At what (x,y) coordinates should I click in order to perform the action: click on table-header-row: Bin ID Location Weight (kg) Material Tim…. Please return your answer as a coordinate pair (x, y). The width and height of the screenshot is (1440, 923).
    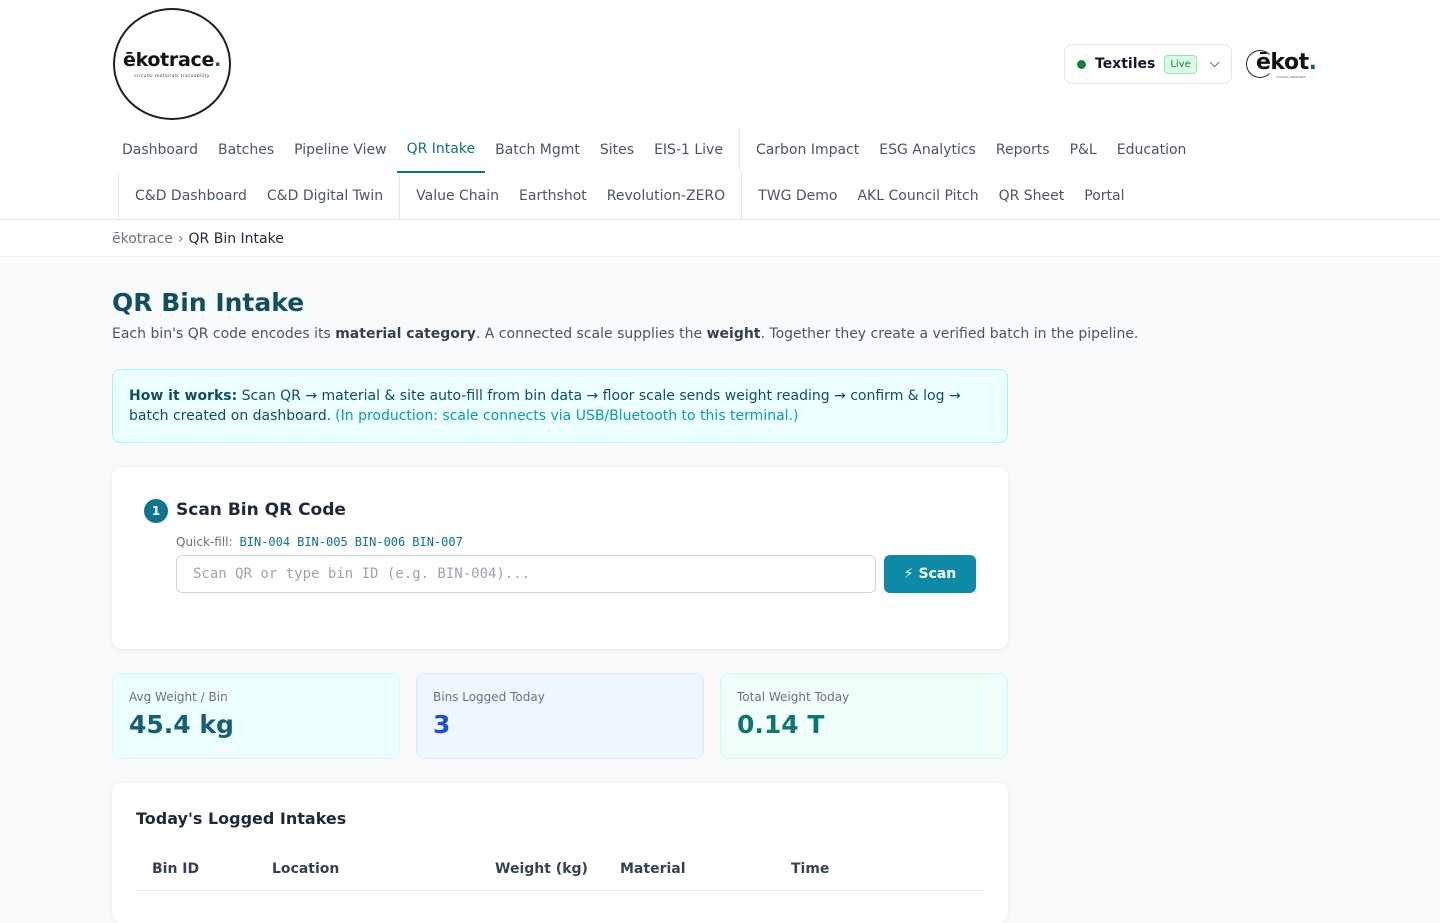
    Looking at the image, I should click on (560, 869).